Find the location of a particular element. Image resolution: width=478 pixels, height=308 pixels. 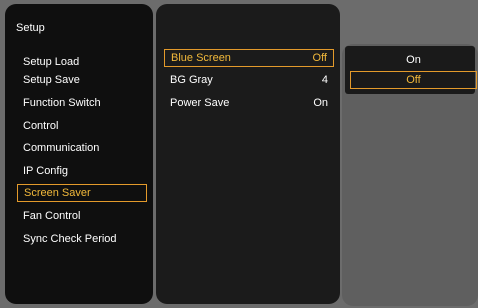

submenu-item-blue-screen: Blue Screen Off is located at coordinates (249, 58).